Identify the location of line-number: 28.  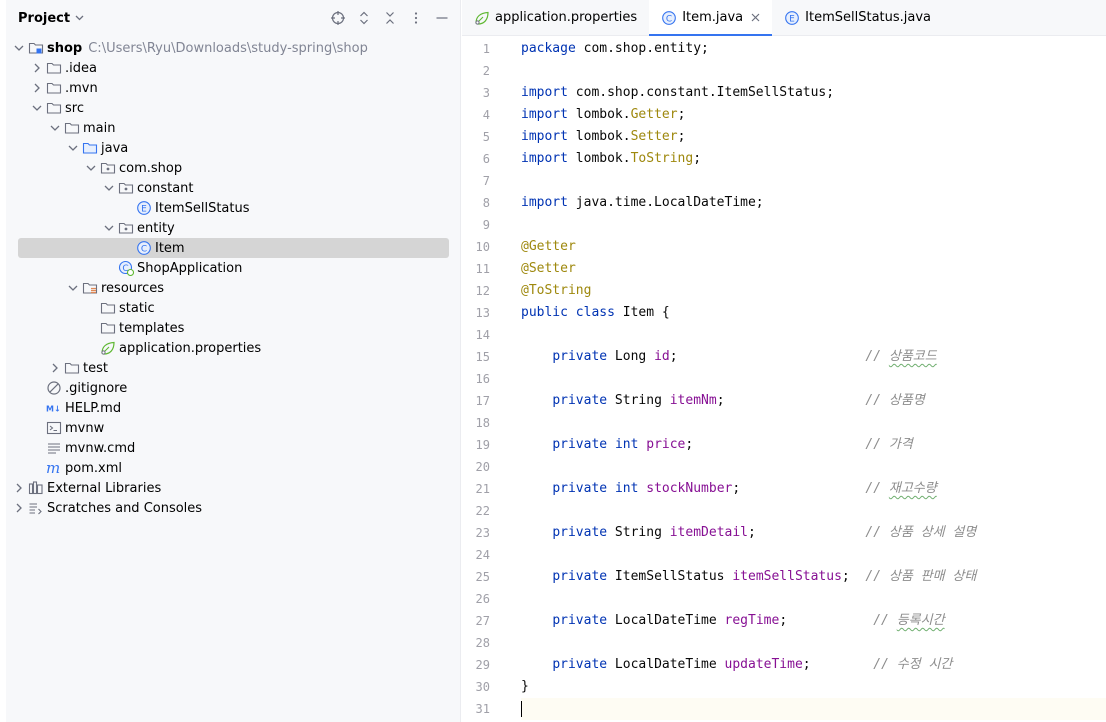
(470, 643).